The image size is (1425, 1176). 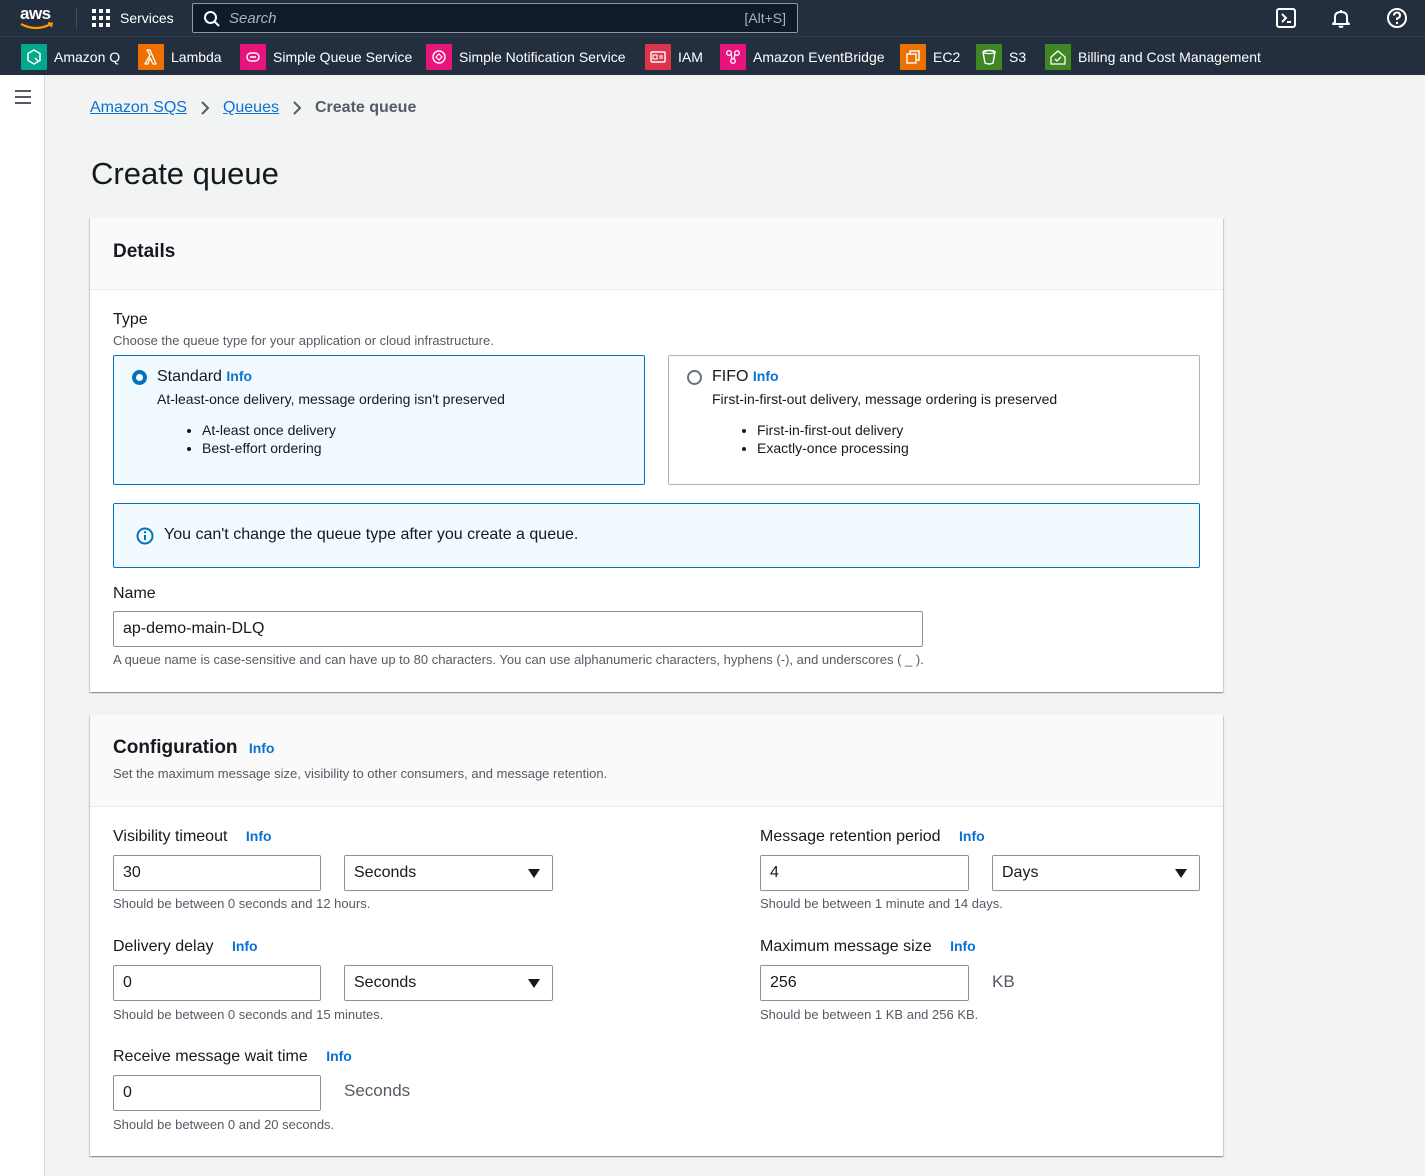 What do you see at coordinates (34, 57) in the screenshot?
I see `amazon-q-icon` at bounding box center [34, 57].